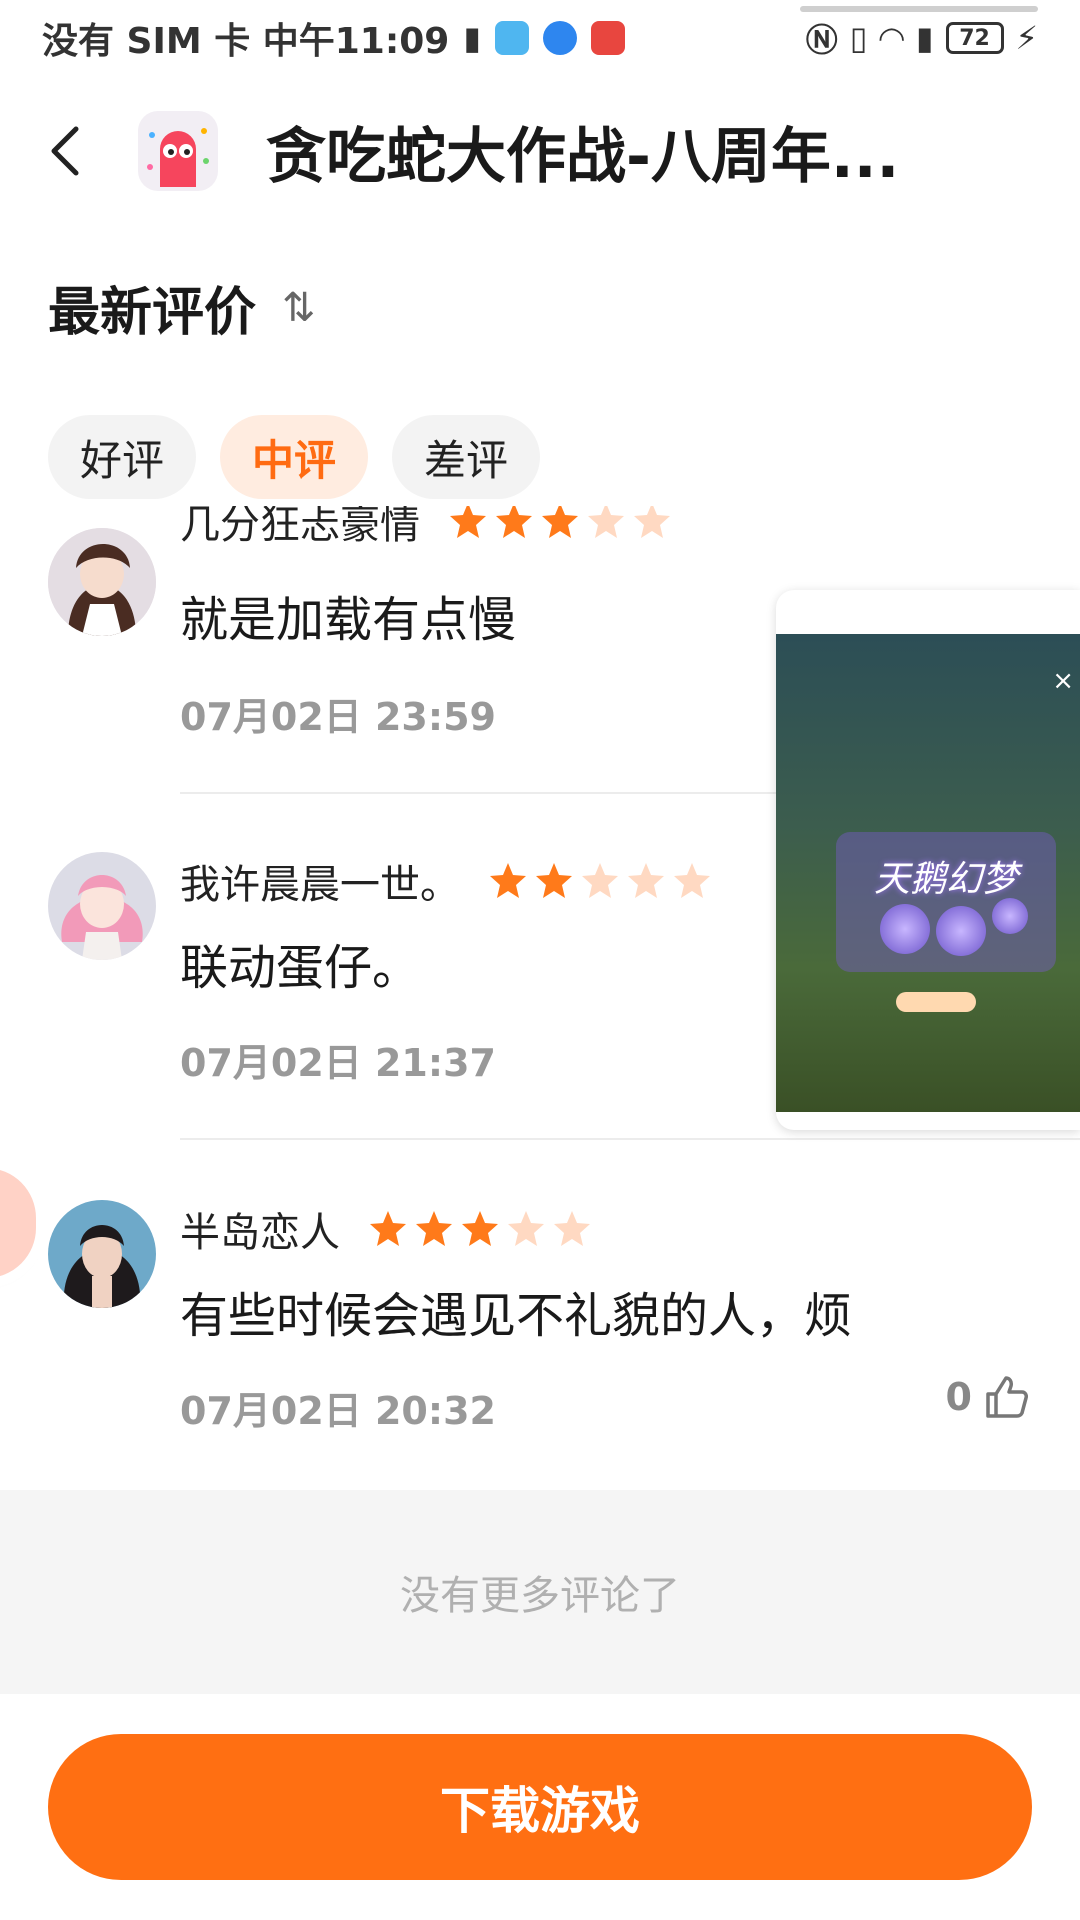 The width and height of the screenshot is (1080, 1920). What do you see at coordinates (958, 1397) in the screenshot?
I see `like-count: 0` at bounding box center [958, 1397].